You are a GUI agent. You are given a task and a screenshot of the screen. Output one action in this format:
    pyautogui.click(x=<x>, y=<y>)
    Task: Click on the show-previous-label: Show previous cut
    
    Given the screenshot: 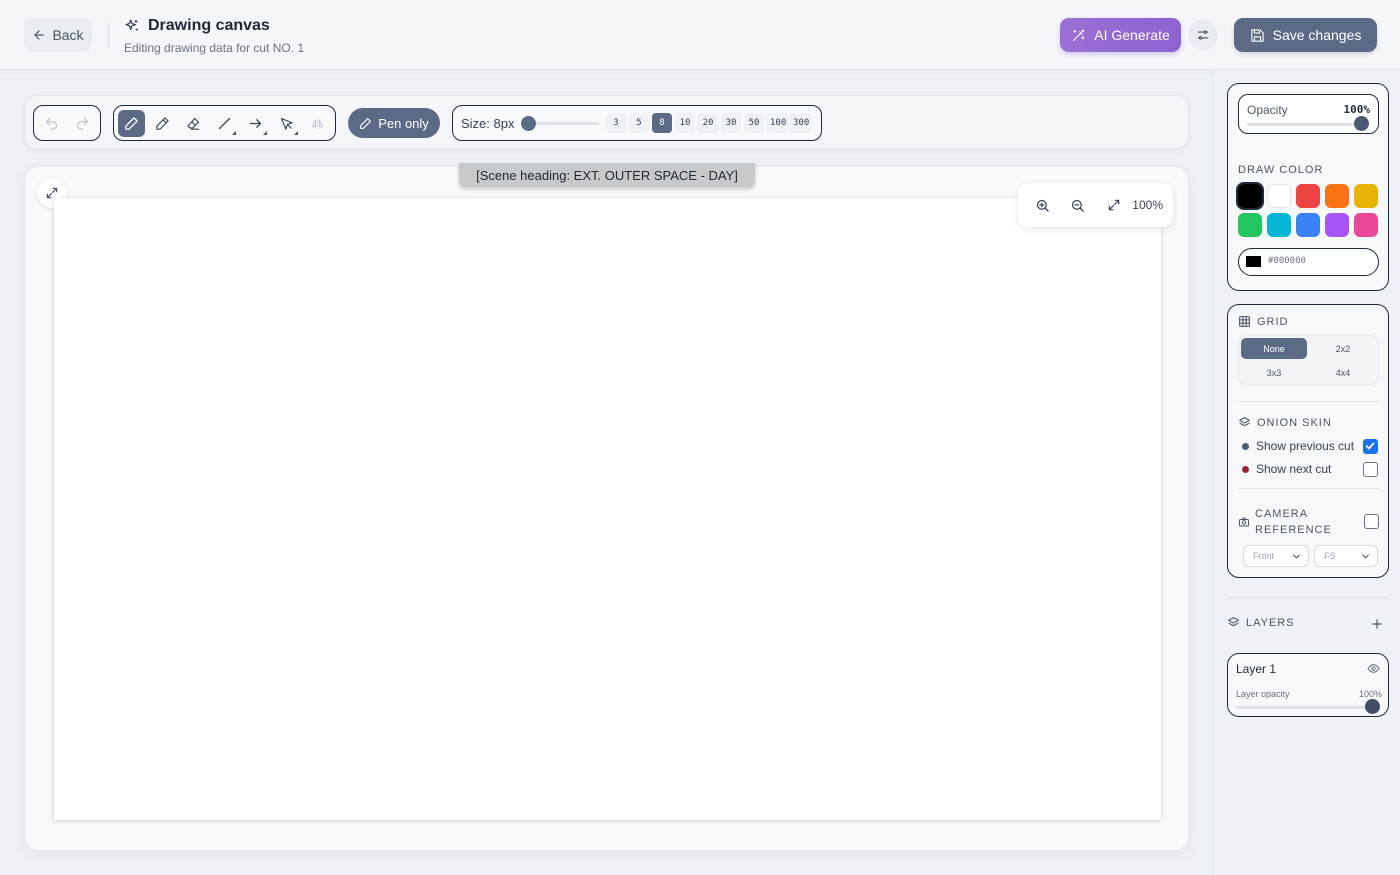 What is the action you would take?
    pyautogui.click(x=1305, y=446)
    